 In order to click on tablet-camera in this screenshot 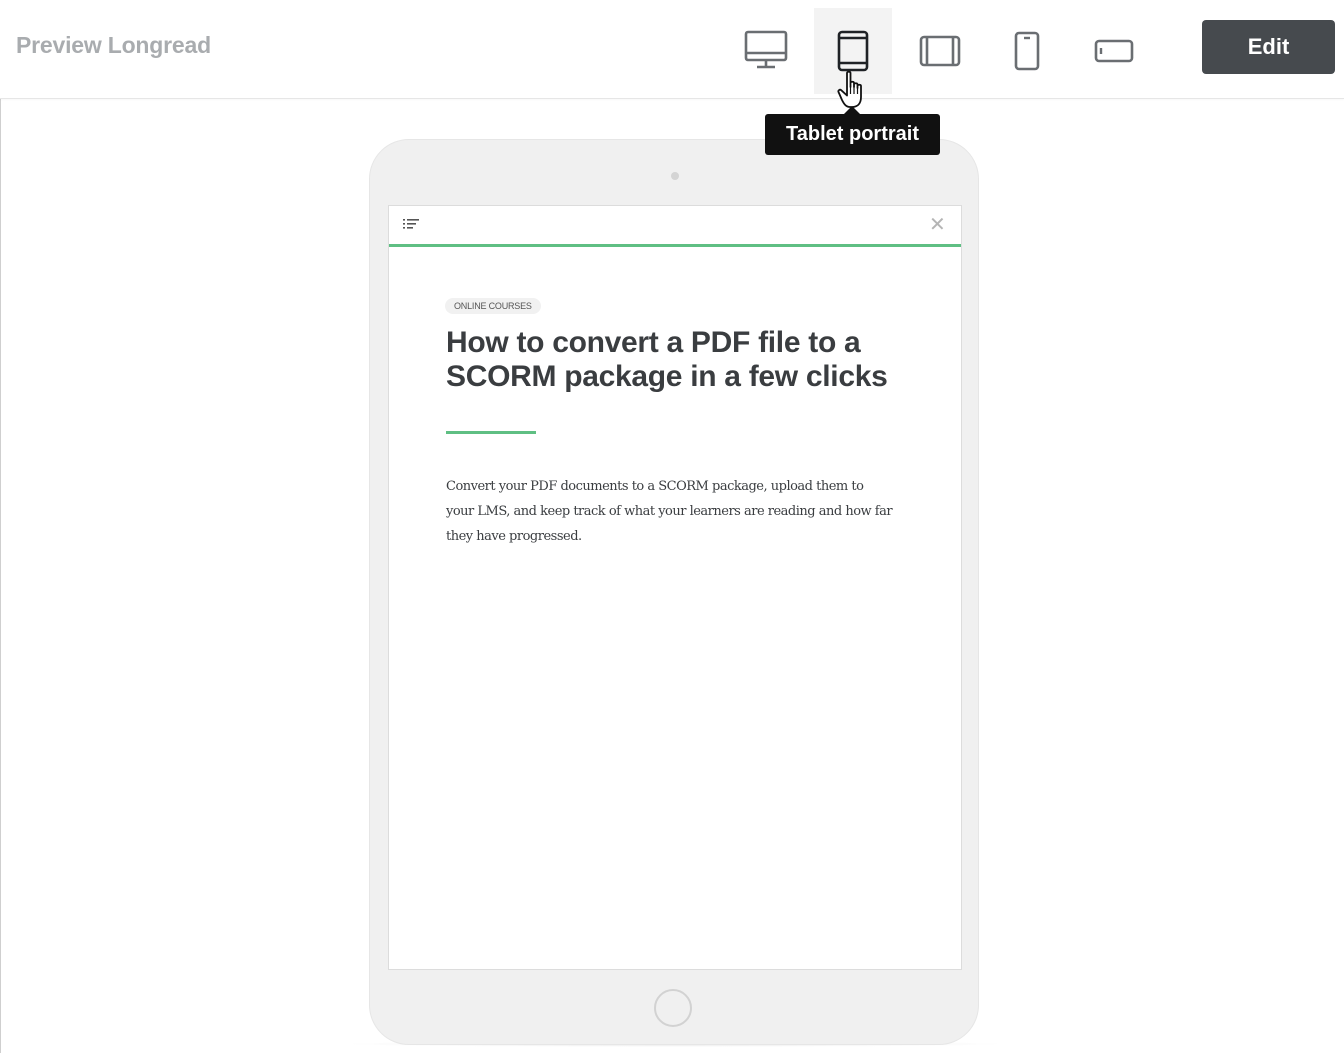, I will do `click(675, 176)`.